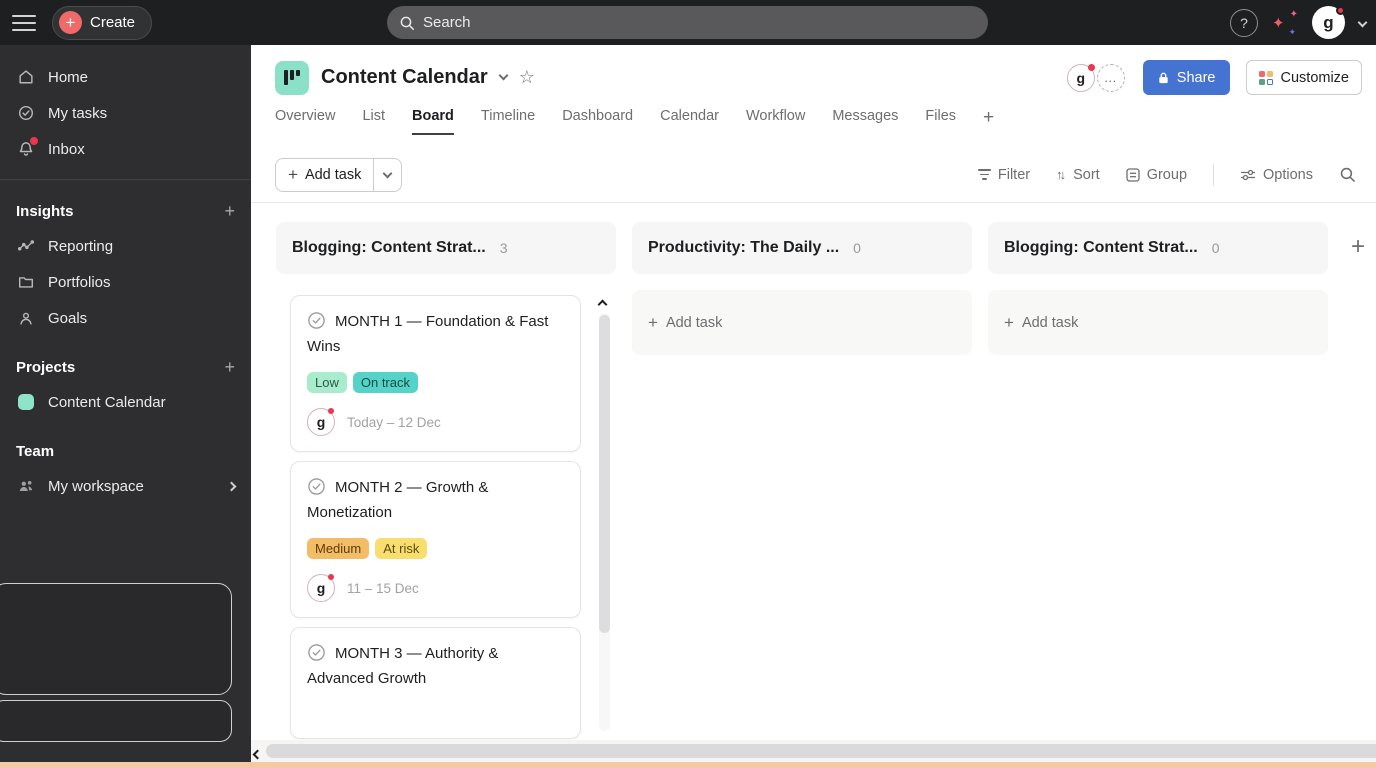 The width and height of the screenshot is (1376, 768). I want to click on sort-button: ↑↓ Sort, so click(1078, 175).